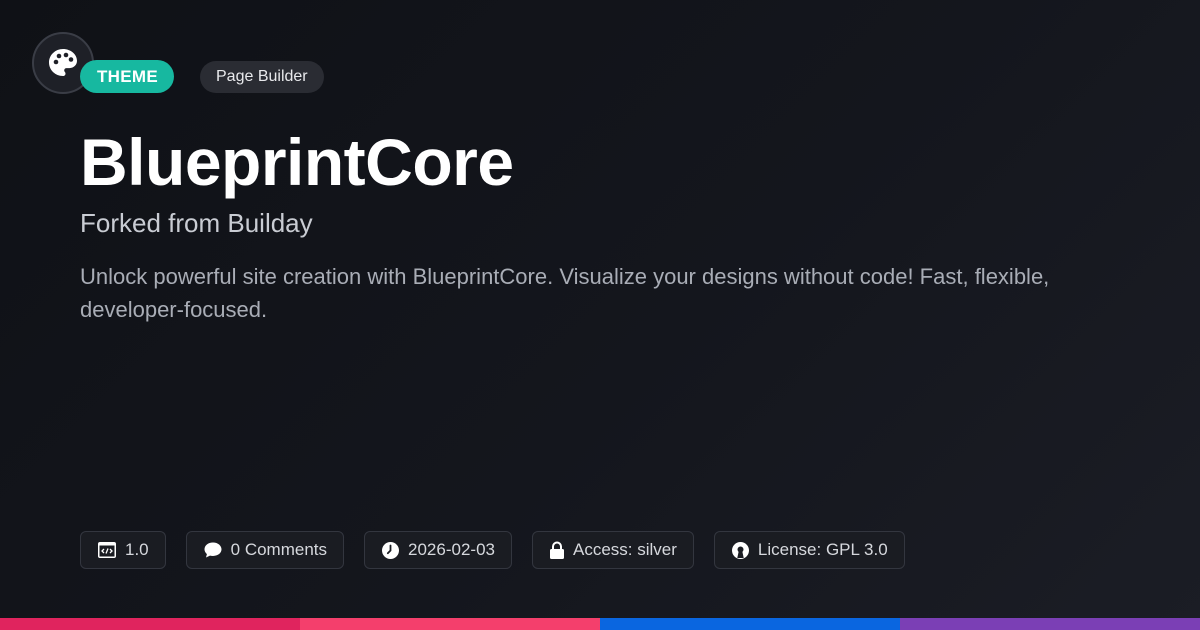 The width and height of the screenshot is (1200, 630). What do you see at coordinates (137, 549) in the screenshot?
I see `version-label: 1.0` at bounding box center [137, 549].